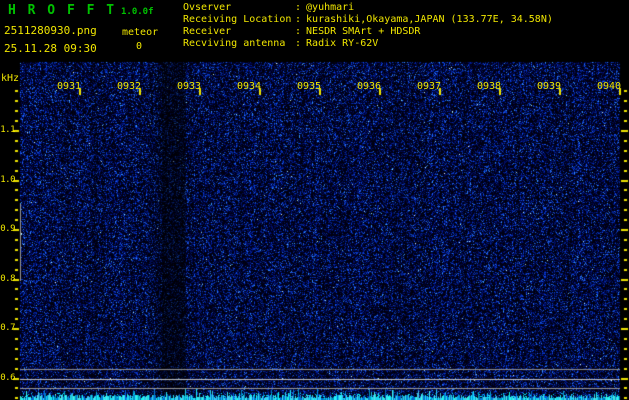 The height and width of the screenshot is (400, 629). What do you see at coordinates (10, 78) in the screenshot?
I see `freq-unit-label: kHz` at bounding box center [10, 78].